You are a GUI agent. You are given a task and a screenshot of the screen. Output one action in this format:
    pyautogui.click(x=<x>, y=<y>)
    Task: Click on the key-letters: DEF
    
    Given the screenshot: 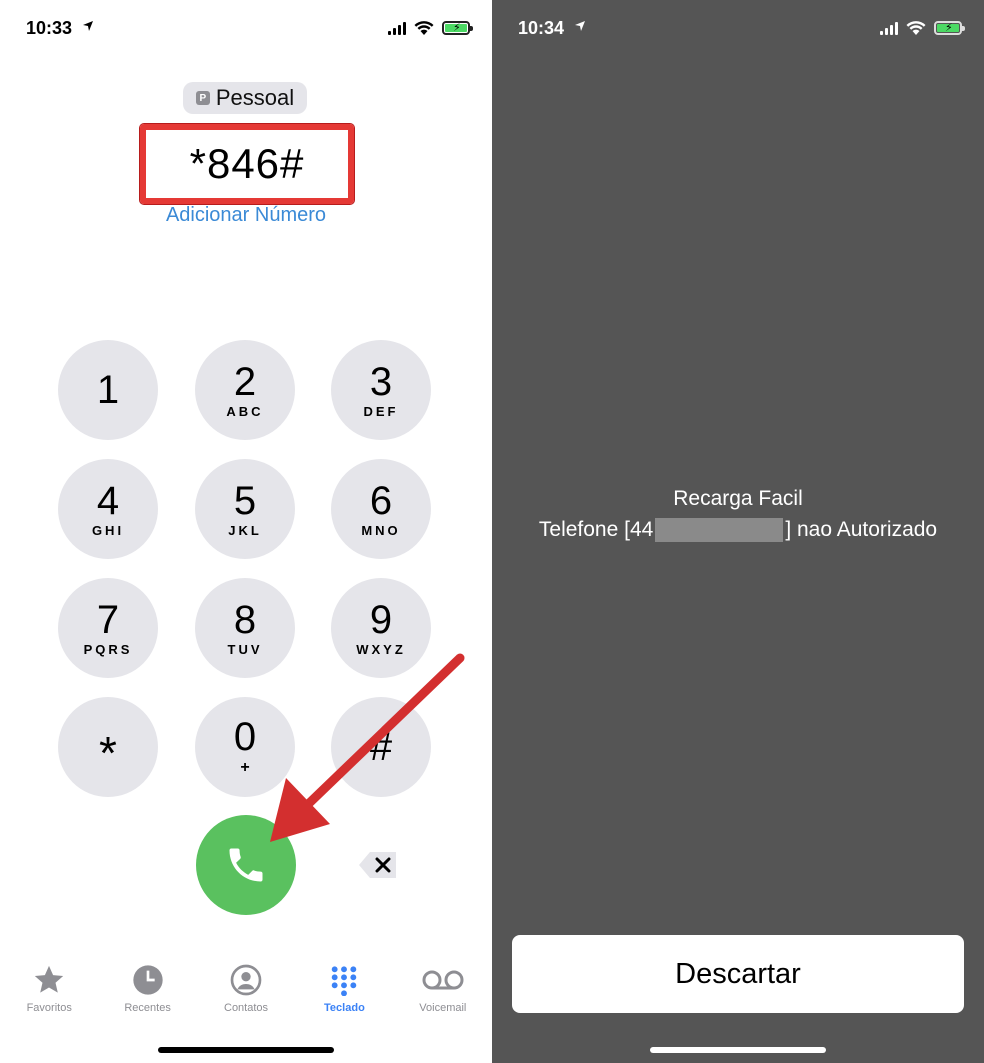 What is the action you would take?
    pyautogui.click(x=381, y=411)
    